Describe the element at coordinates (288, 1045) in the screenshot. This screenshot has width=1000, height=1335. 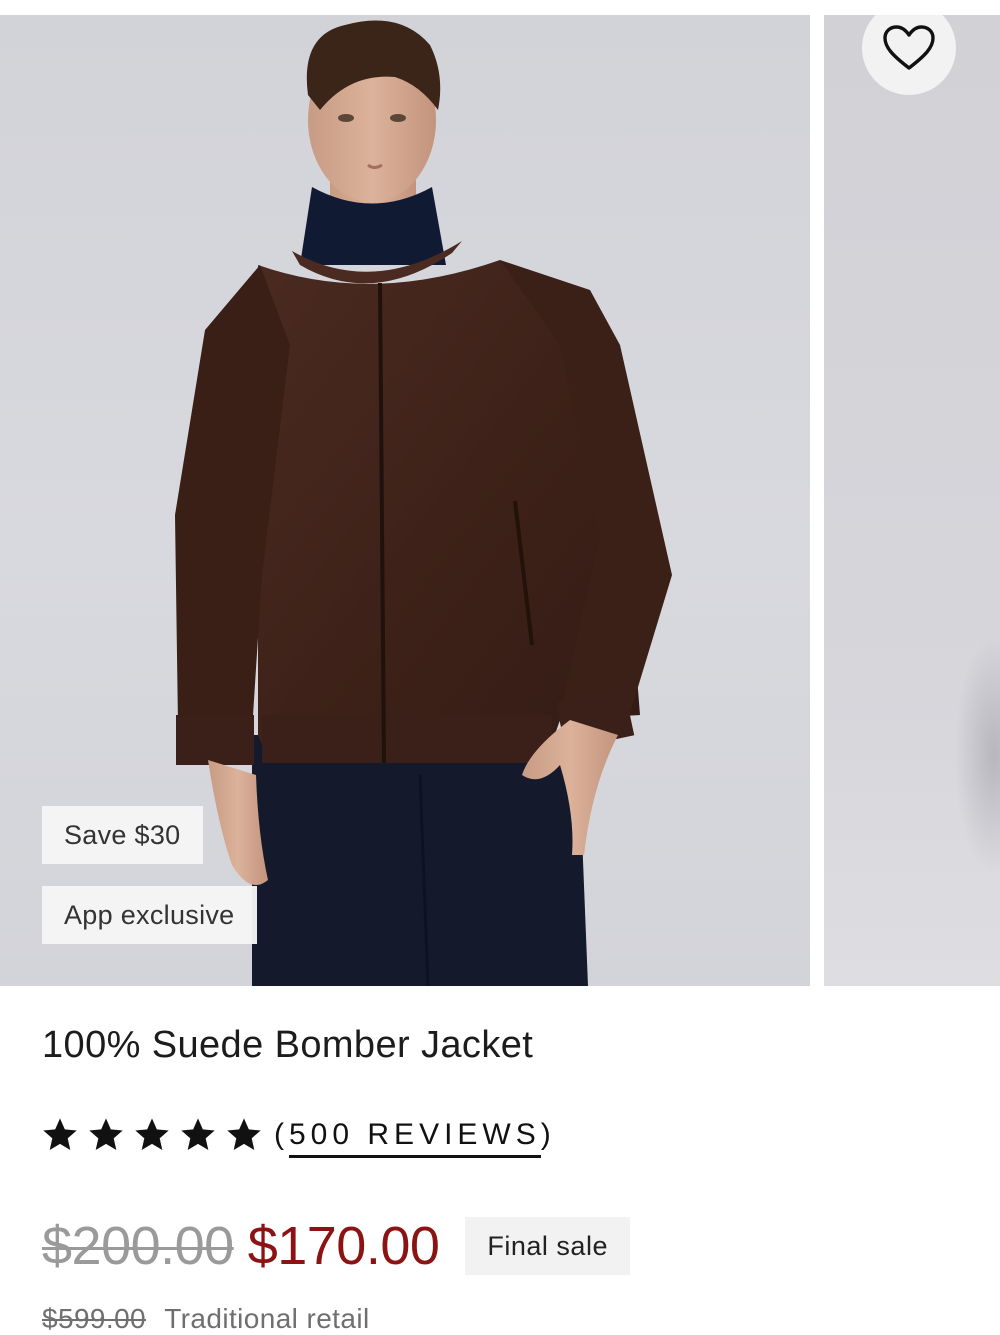
I see `product-title: 100% Suede Bomber Jacket` at that location.